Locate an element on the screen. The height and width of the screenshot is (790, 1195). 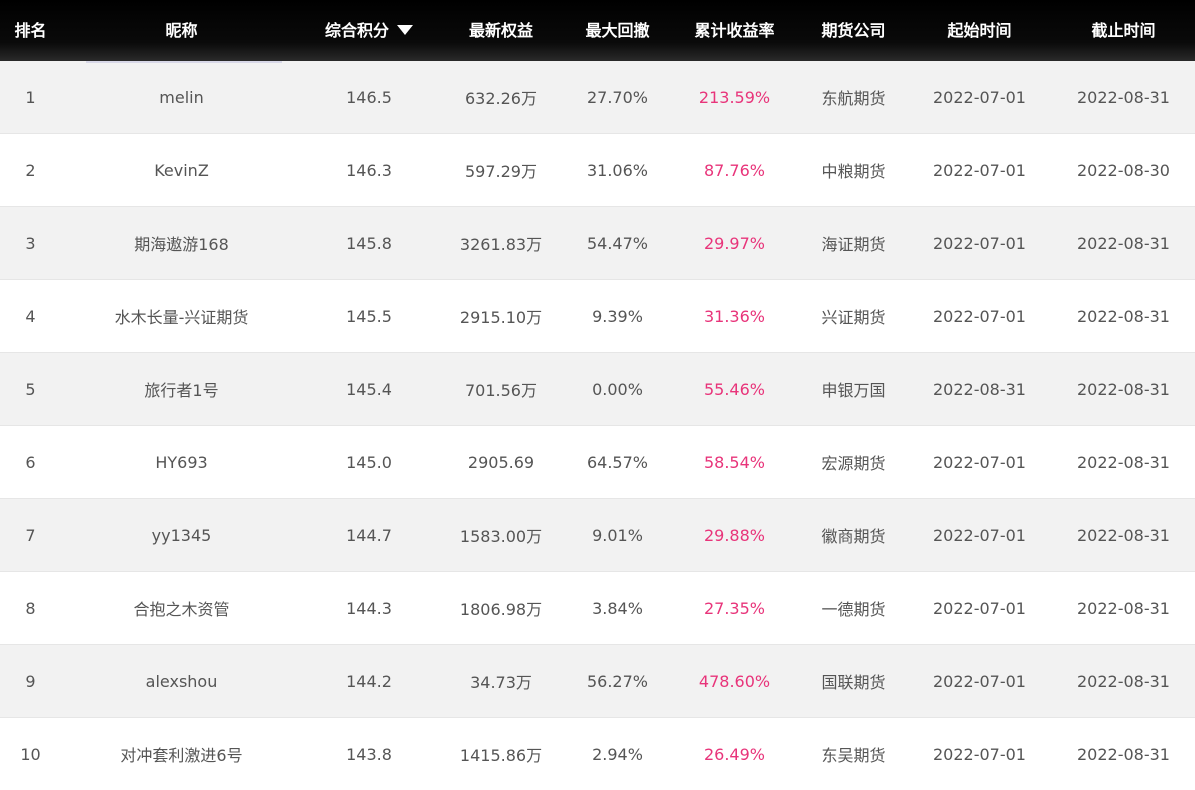
max-drawdown-cell: 54.47% is located at coordinates (617, 243).